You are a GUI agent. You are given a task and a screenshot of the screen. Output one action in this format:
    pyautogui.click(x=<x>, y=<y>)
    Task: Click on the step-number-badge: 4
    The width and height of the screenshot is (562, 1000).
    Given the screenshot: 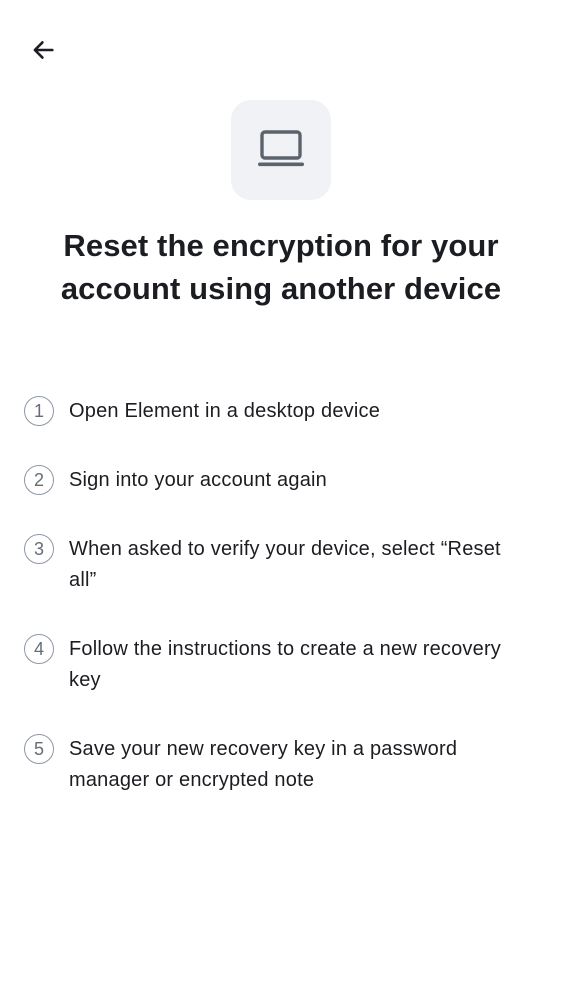 What is the action you would take?
    pyautogui.click(x=39, y=649)
    